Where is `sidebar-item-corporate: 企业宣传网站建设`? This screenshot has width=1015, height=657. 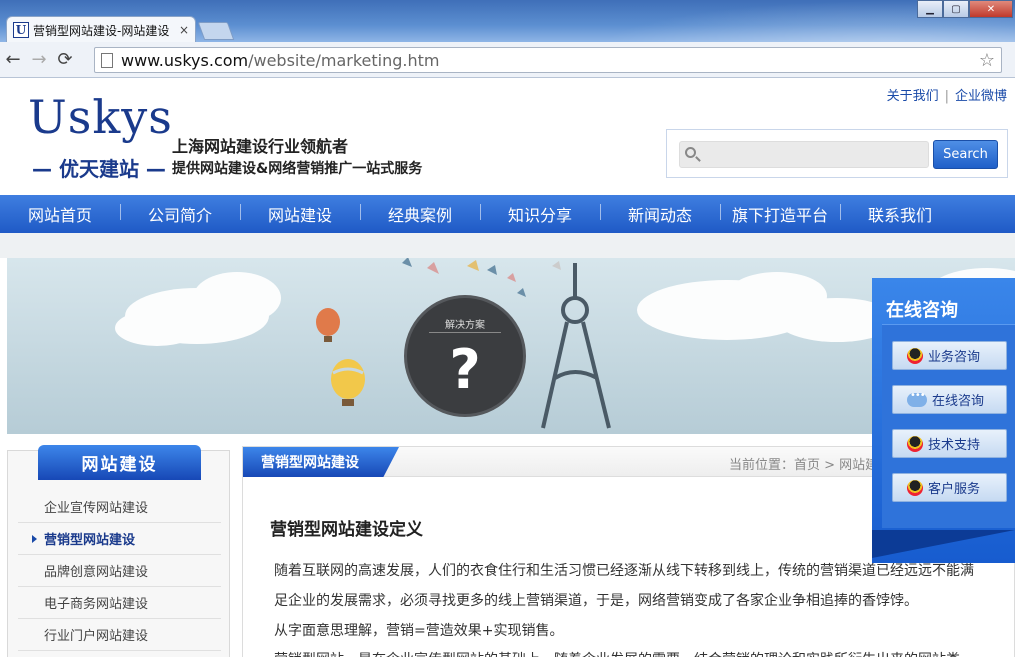 sidebar-item-corporate: 企业宣传网站建设 is located at coordinates (119, 507).